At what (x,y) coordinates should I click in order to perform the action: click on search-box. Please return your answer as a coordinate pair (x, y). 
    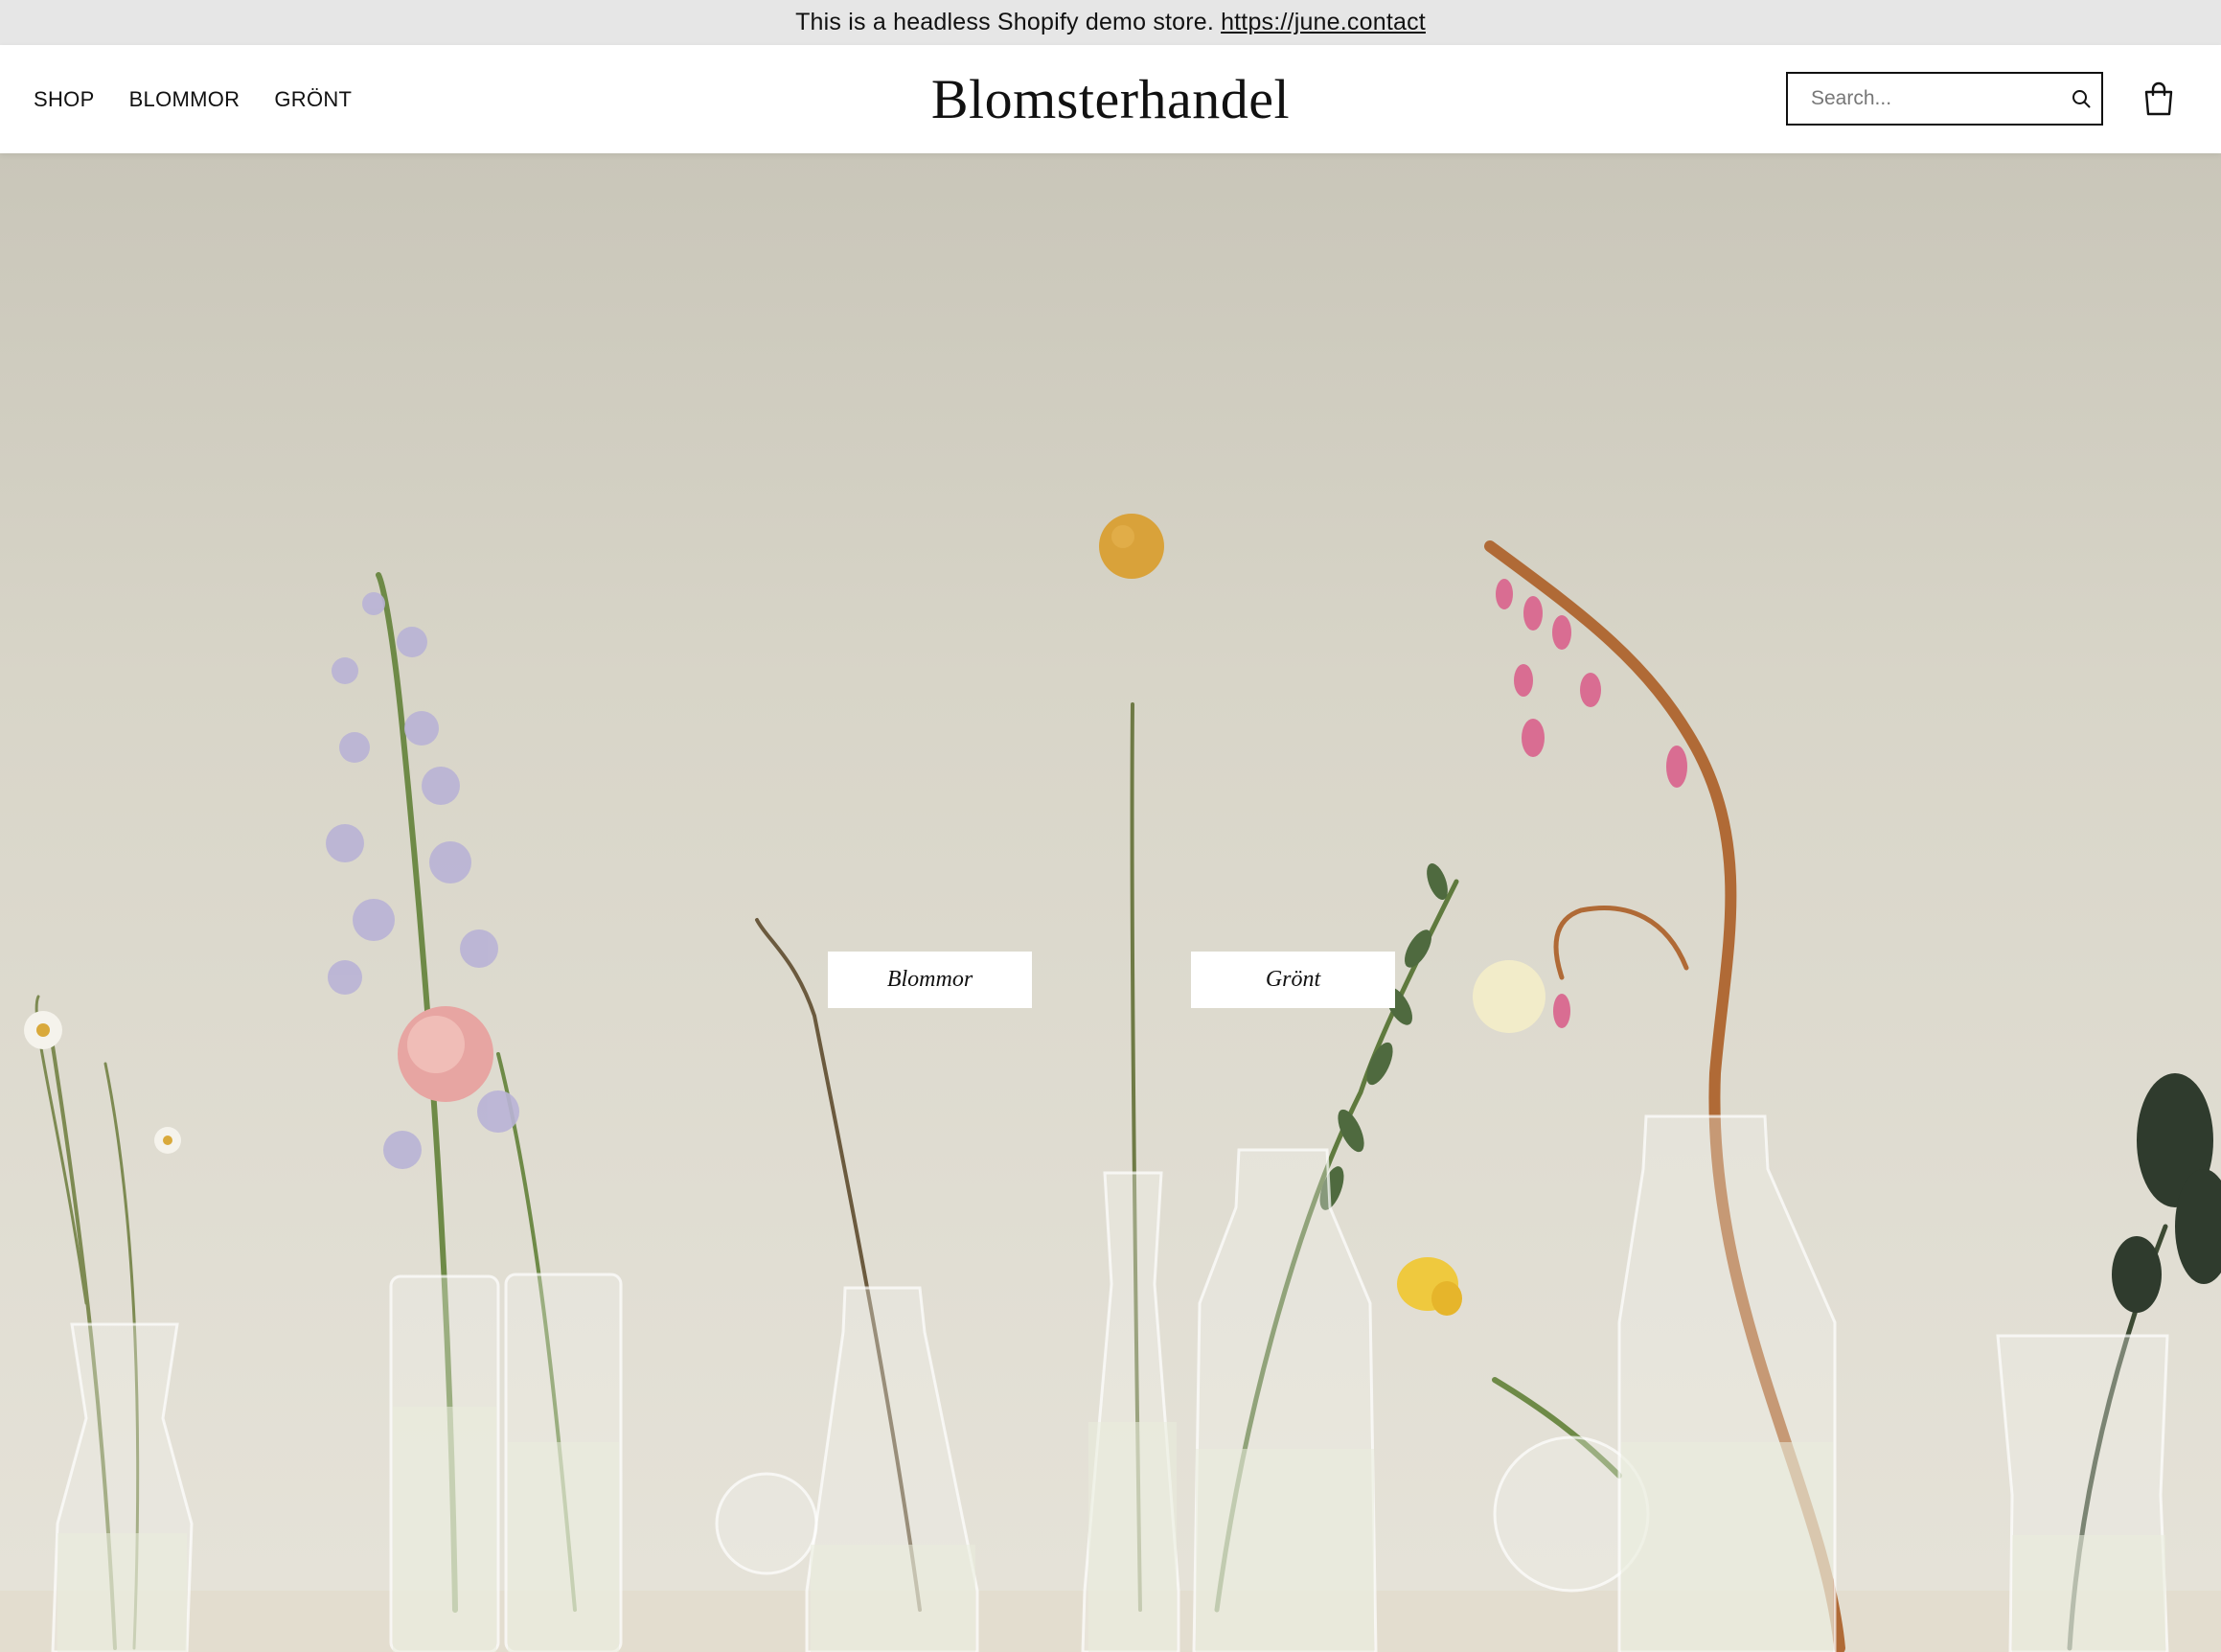
    Looking at the image, I should click on (1944, 99).